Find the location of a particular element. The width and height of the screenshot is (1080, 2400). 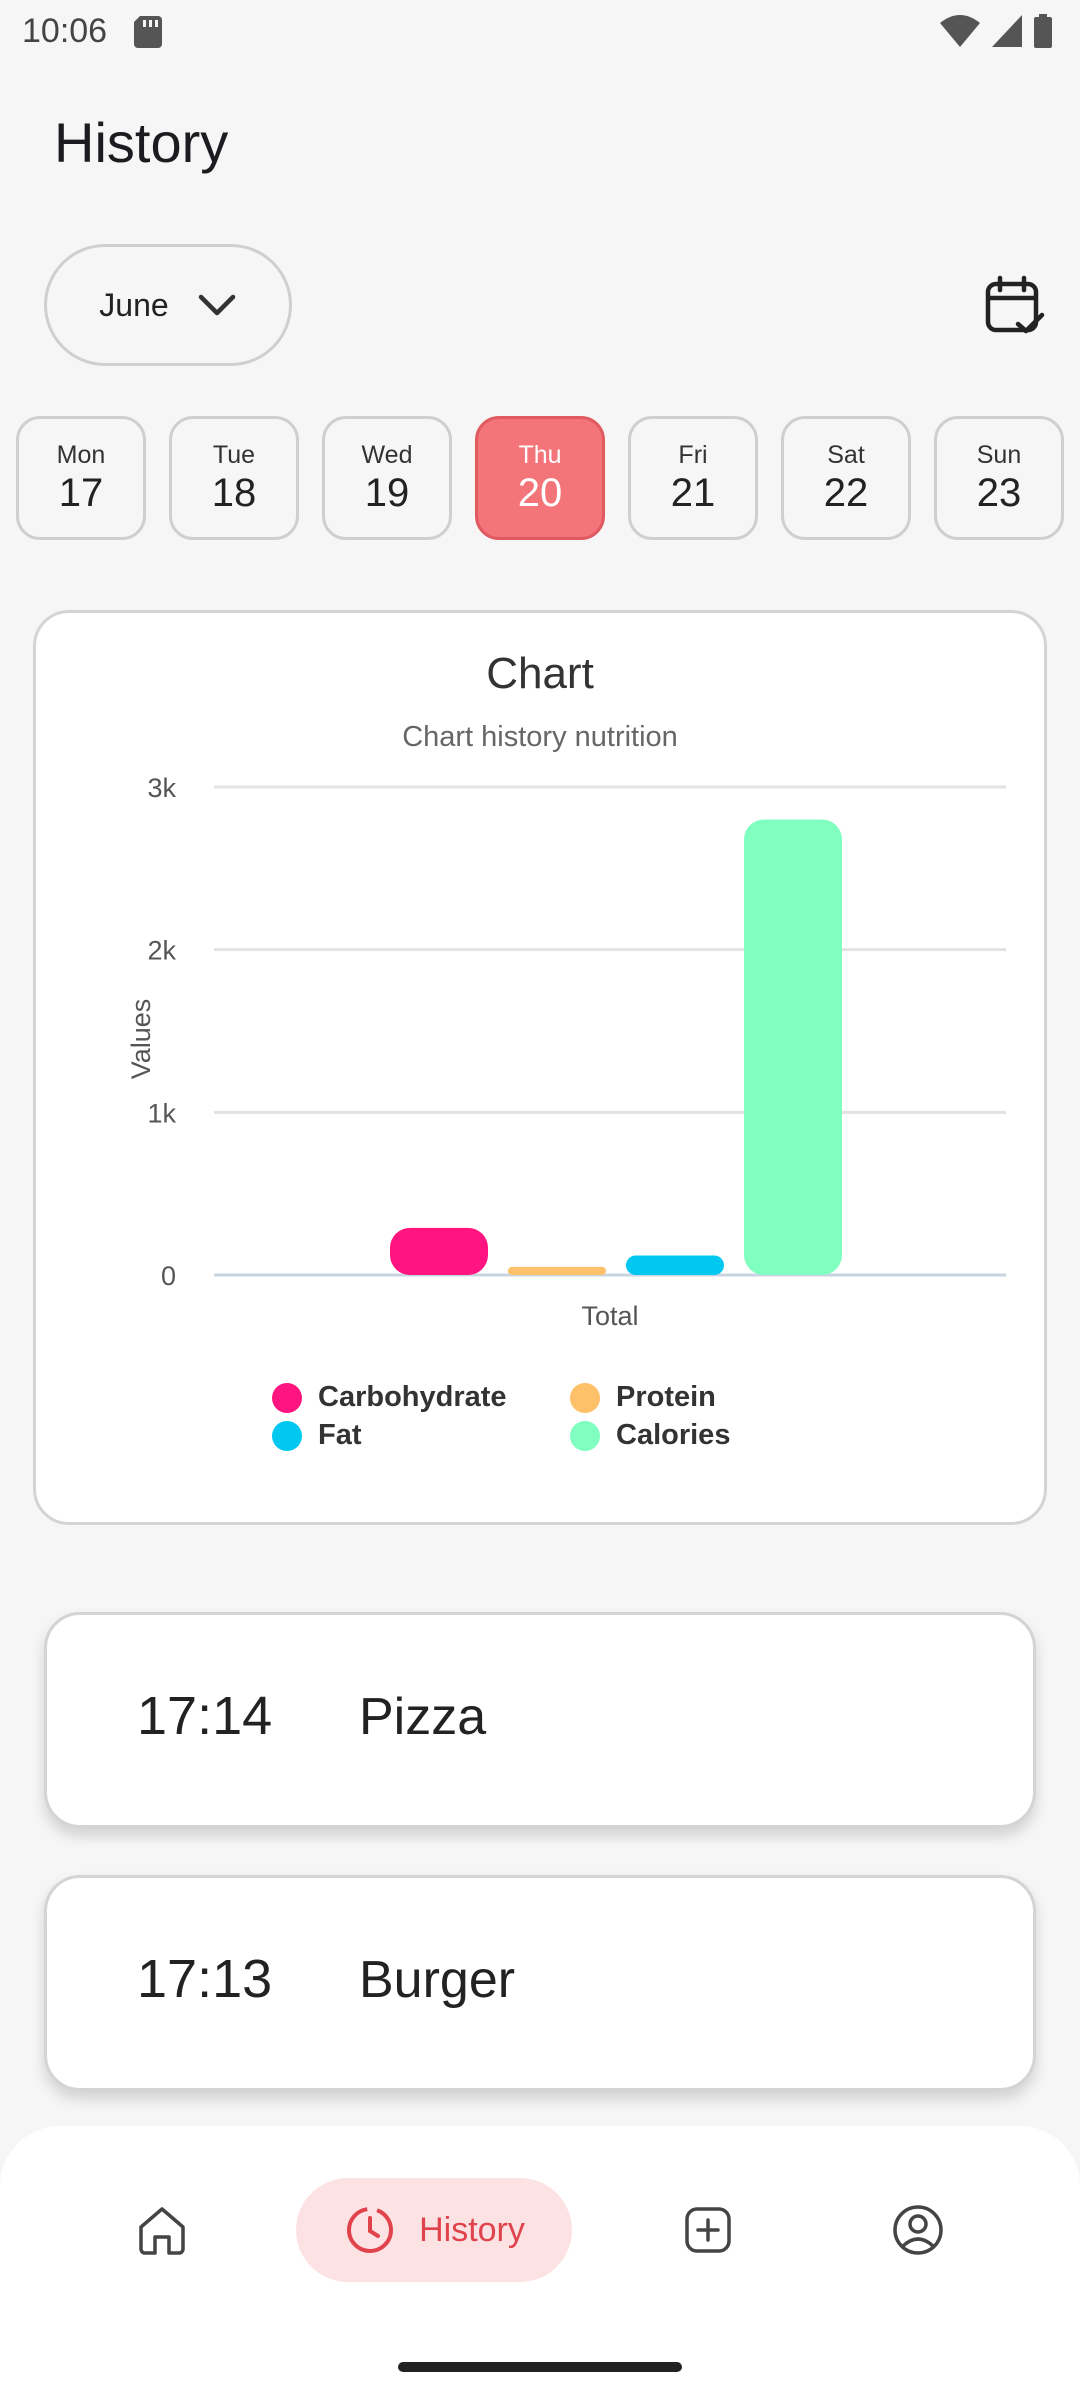

cellular-signal-icon is located at coordinates (1007, 31).